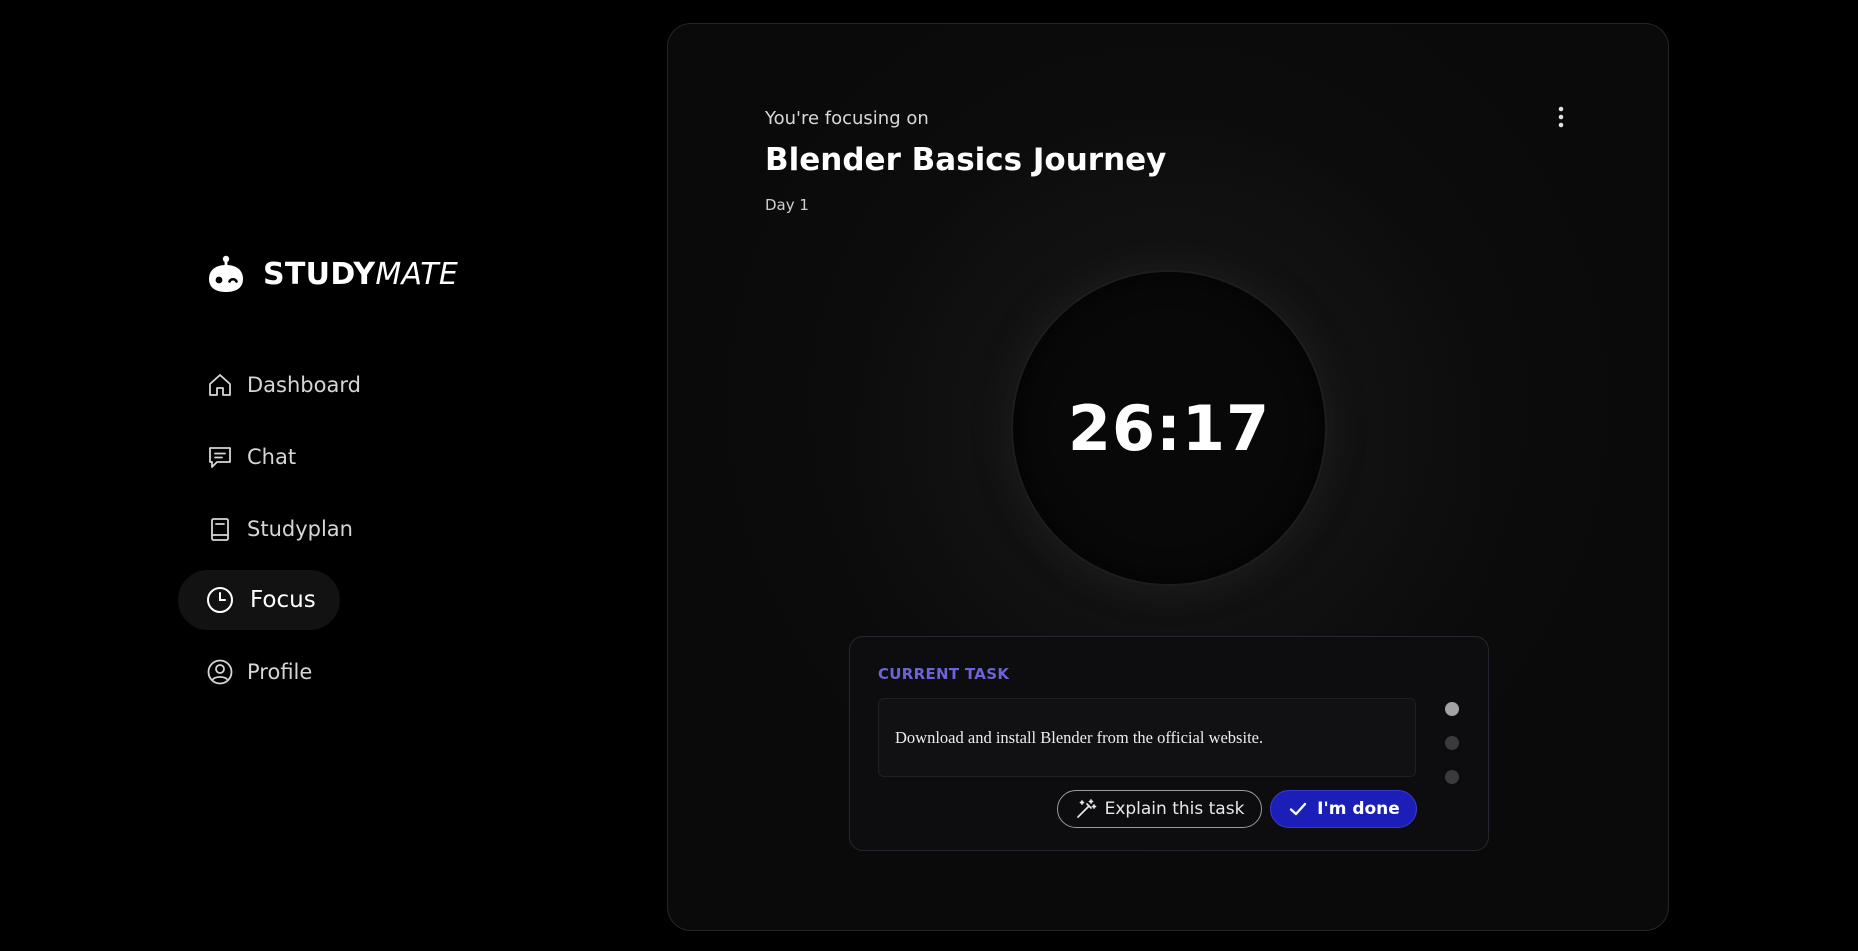 This screenshot has width=1858, height=951. Describe the element at coordinates (280, 672) in the screenshot. I see `sidebar-item-label: Profile` at that location.